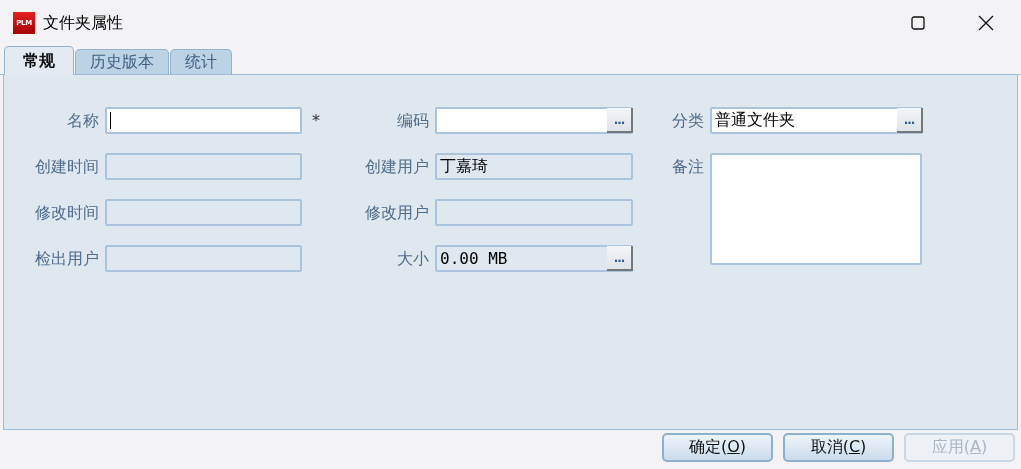 The image size is (1021, 469). Describe the element at coordinates (816, 209) in the screenshot. I see `text-area` at that location.